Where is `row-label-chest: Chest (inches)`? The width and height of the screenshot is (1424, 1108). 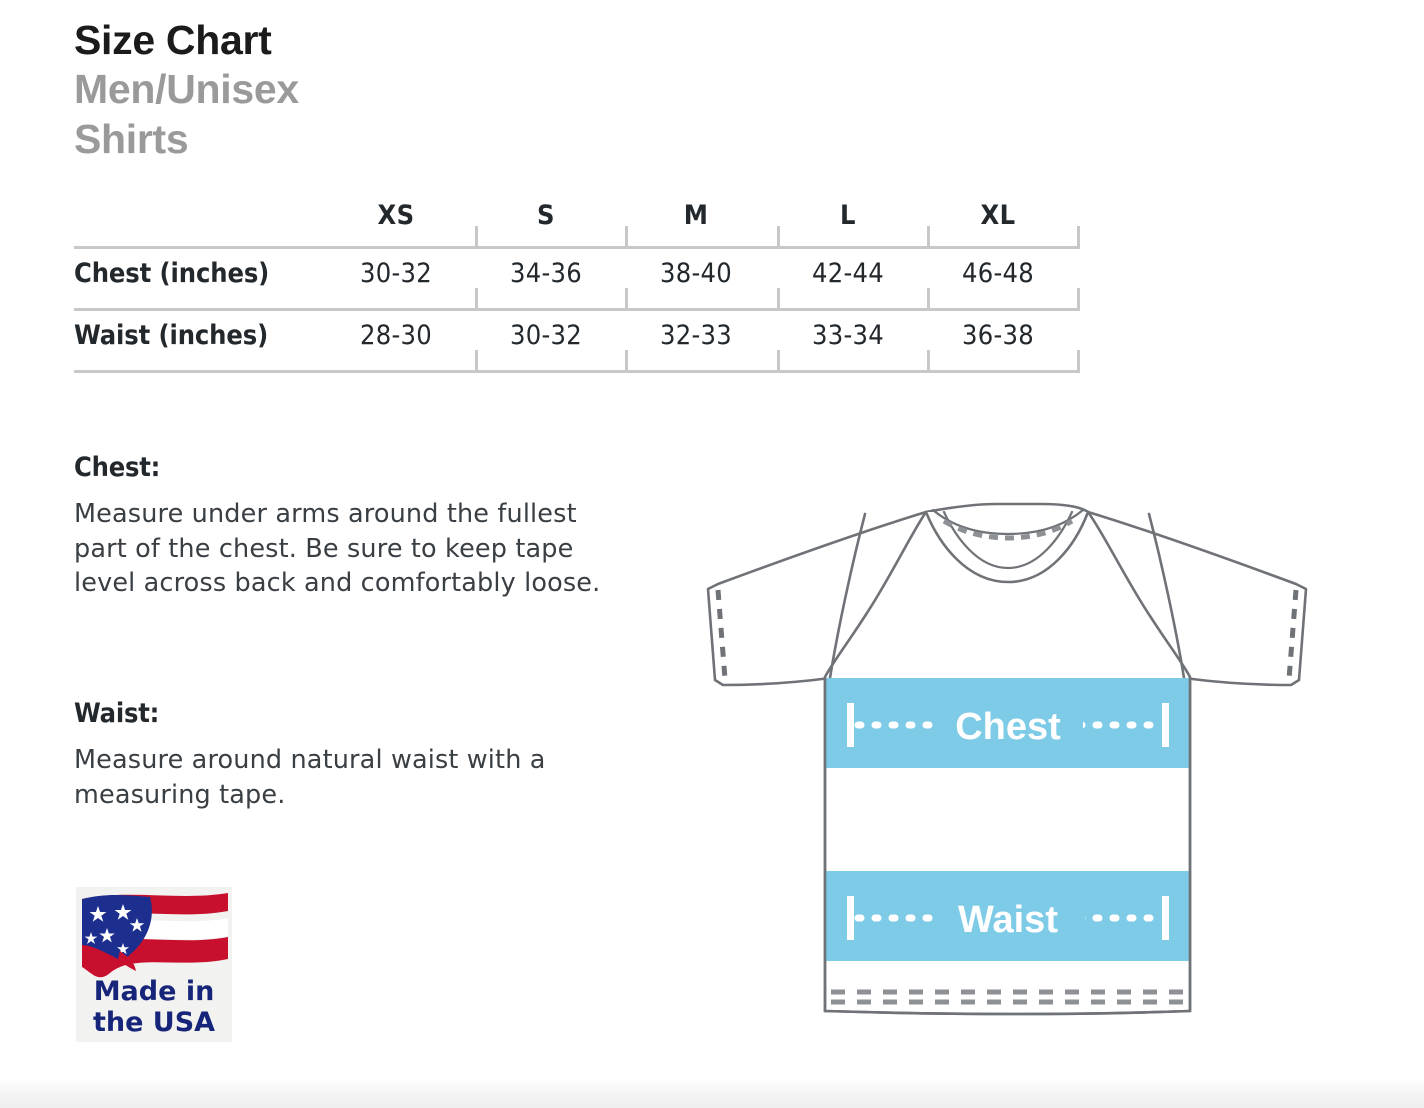
row-label-chest: Chest (inches) is located at coordinates (172, 273).